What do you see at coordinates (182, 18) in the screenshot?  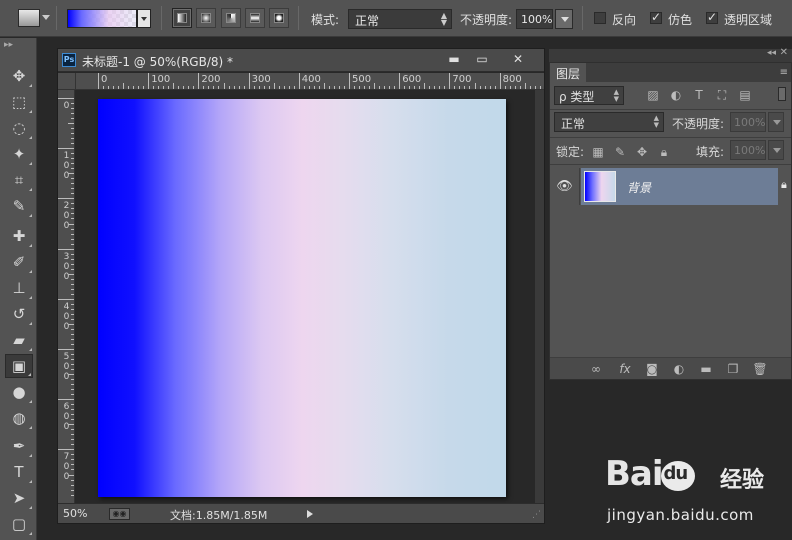 I see `linear-gradient-button` at bounding box center [182, 18].